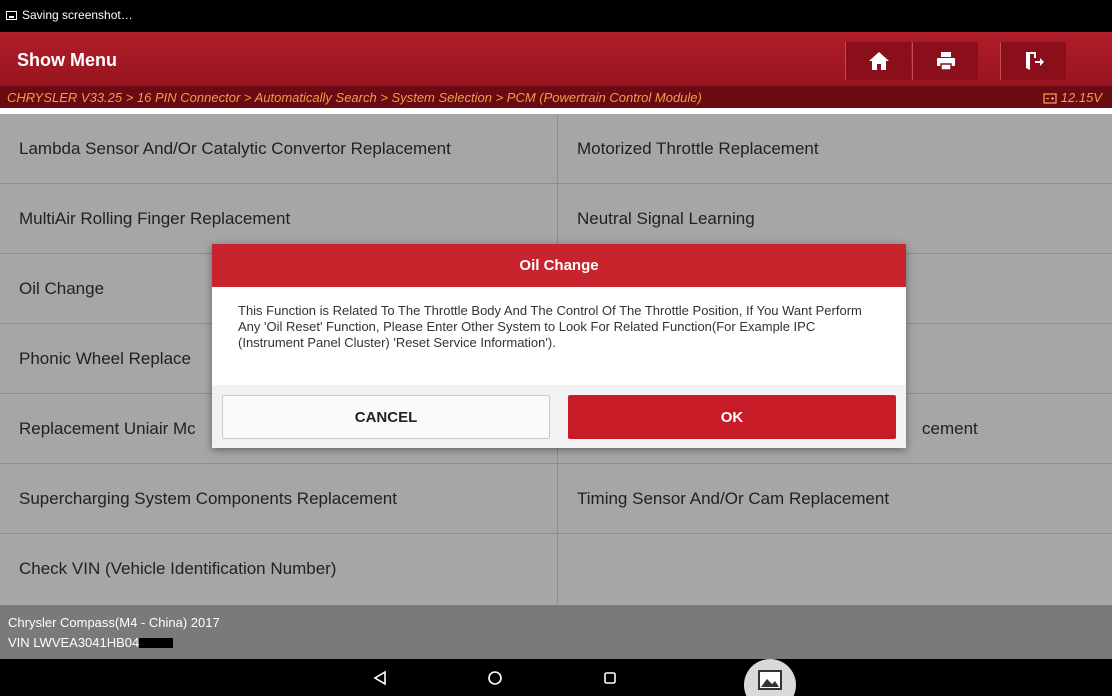 The width and height of the screenshot is (1112, 696). What do you see at coordinates (114, 622) in the screenshot?
I see `vehicle-model: Chrysler Compass(M4 - China) 2017` at bounding box center [114, 622].